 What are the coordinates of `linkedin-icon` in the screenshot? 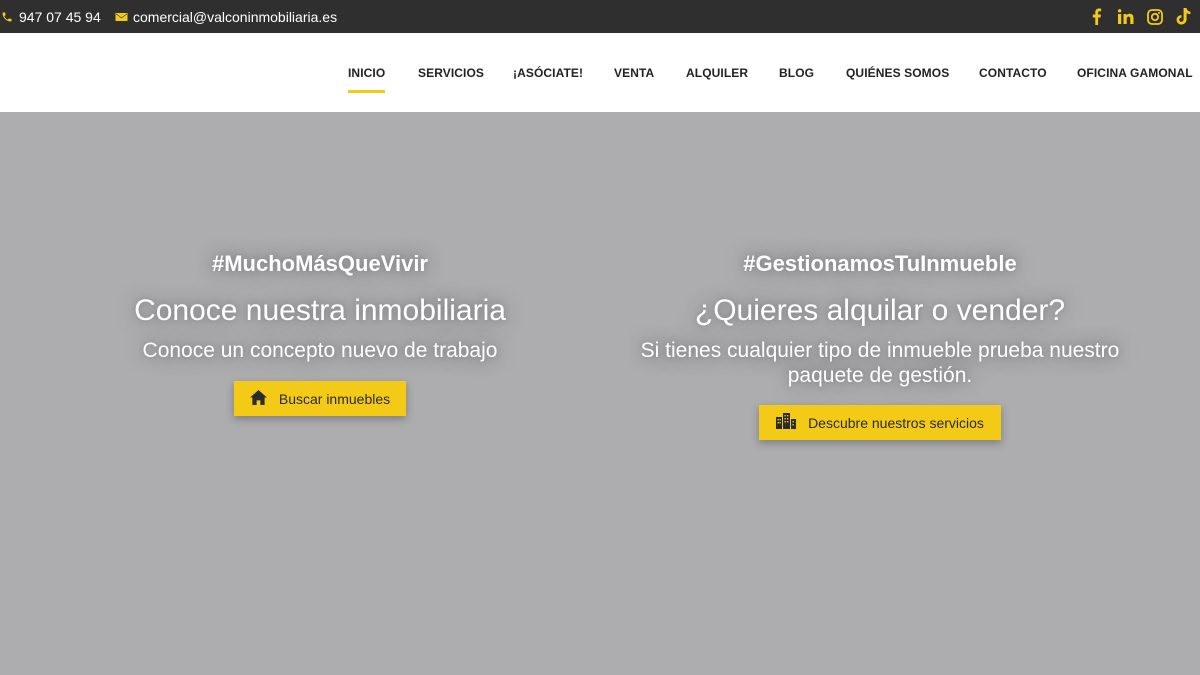 It's located at (1125, 16).